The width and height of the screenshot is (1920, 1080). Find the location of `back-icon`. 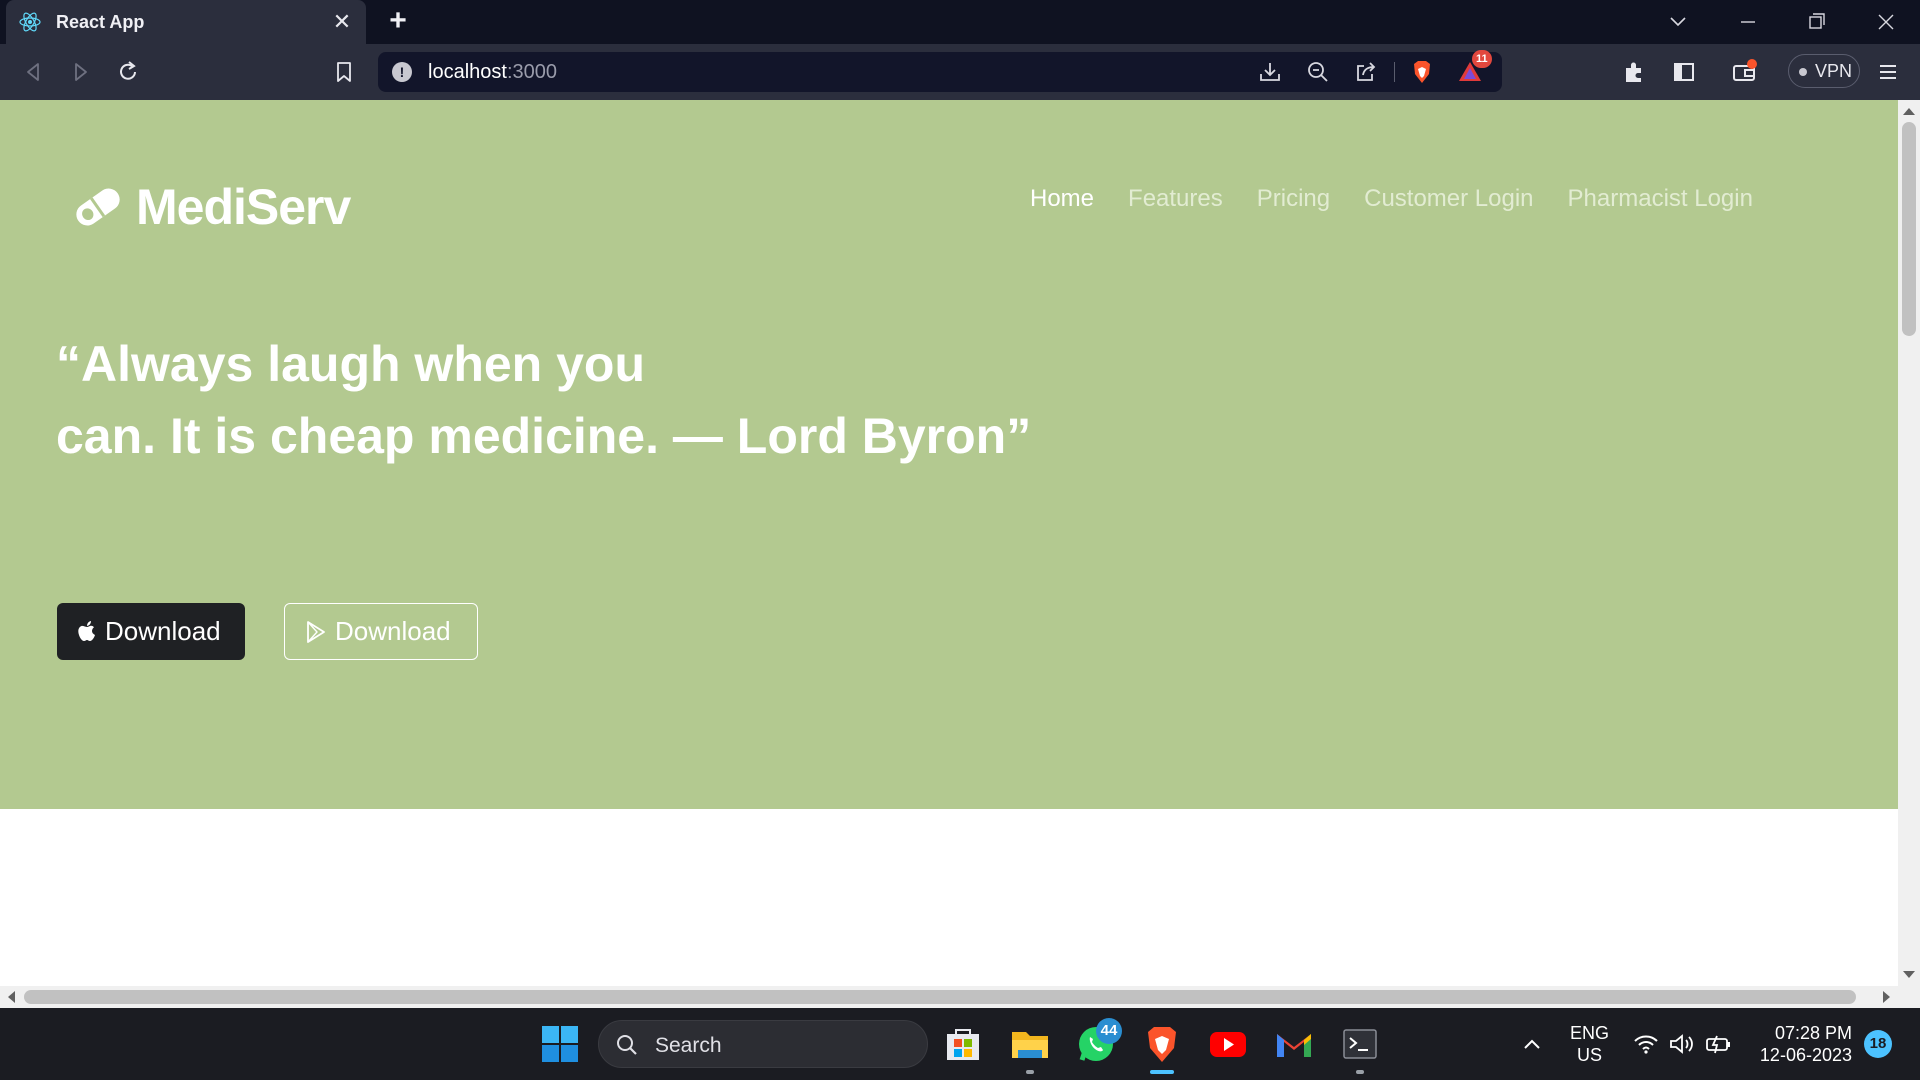

back-icon is located at coordinates (34, 72).